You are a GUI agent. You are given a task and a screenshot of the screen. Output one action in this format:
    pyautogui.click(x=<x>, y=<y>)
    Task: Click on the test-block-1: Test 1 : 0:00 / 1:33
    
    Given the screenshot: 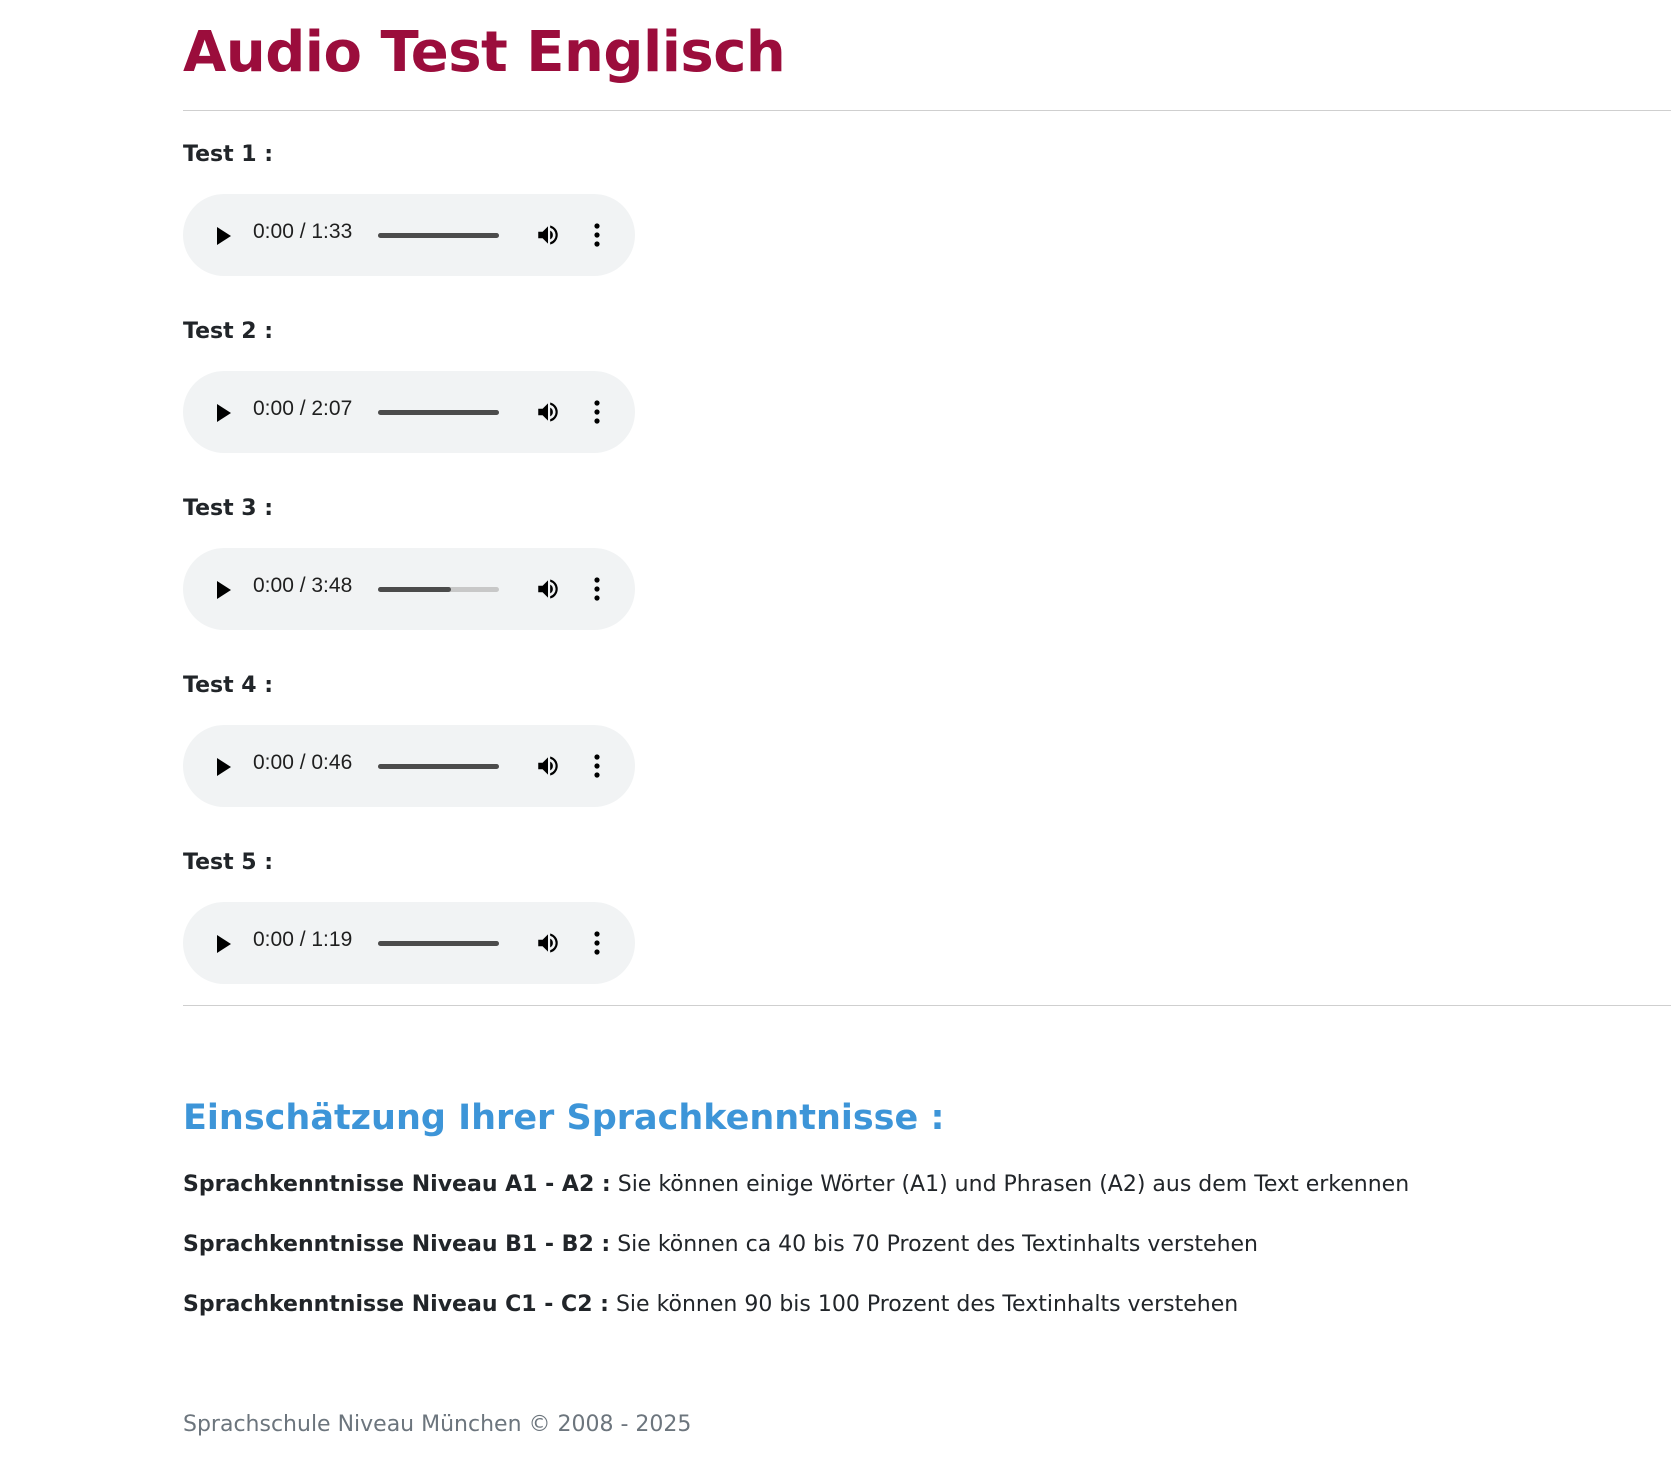 What is the action you would take?
    pyautogui.click(x=409, y=209)
    